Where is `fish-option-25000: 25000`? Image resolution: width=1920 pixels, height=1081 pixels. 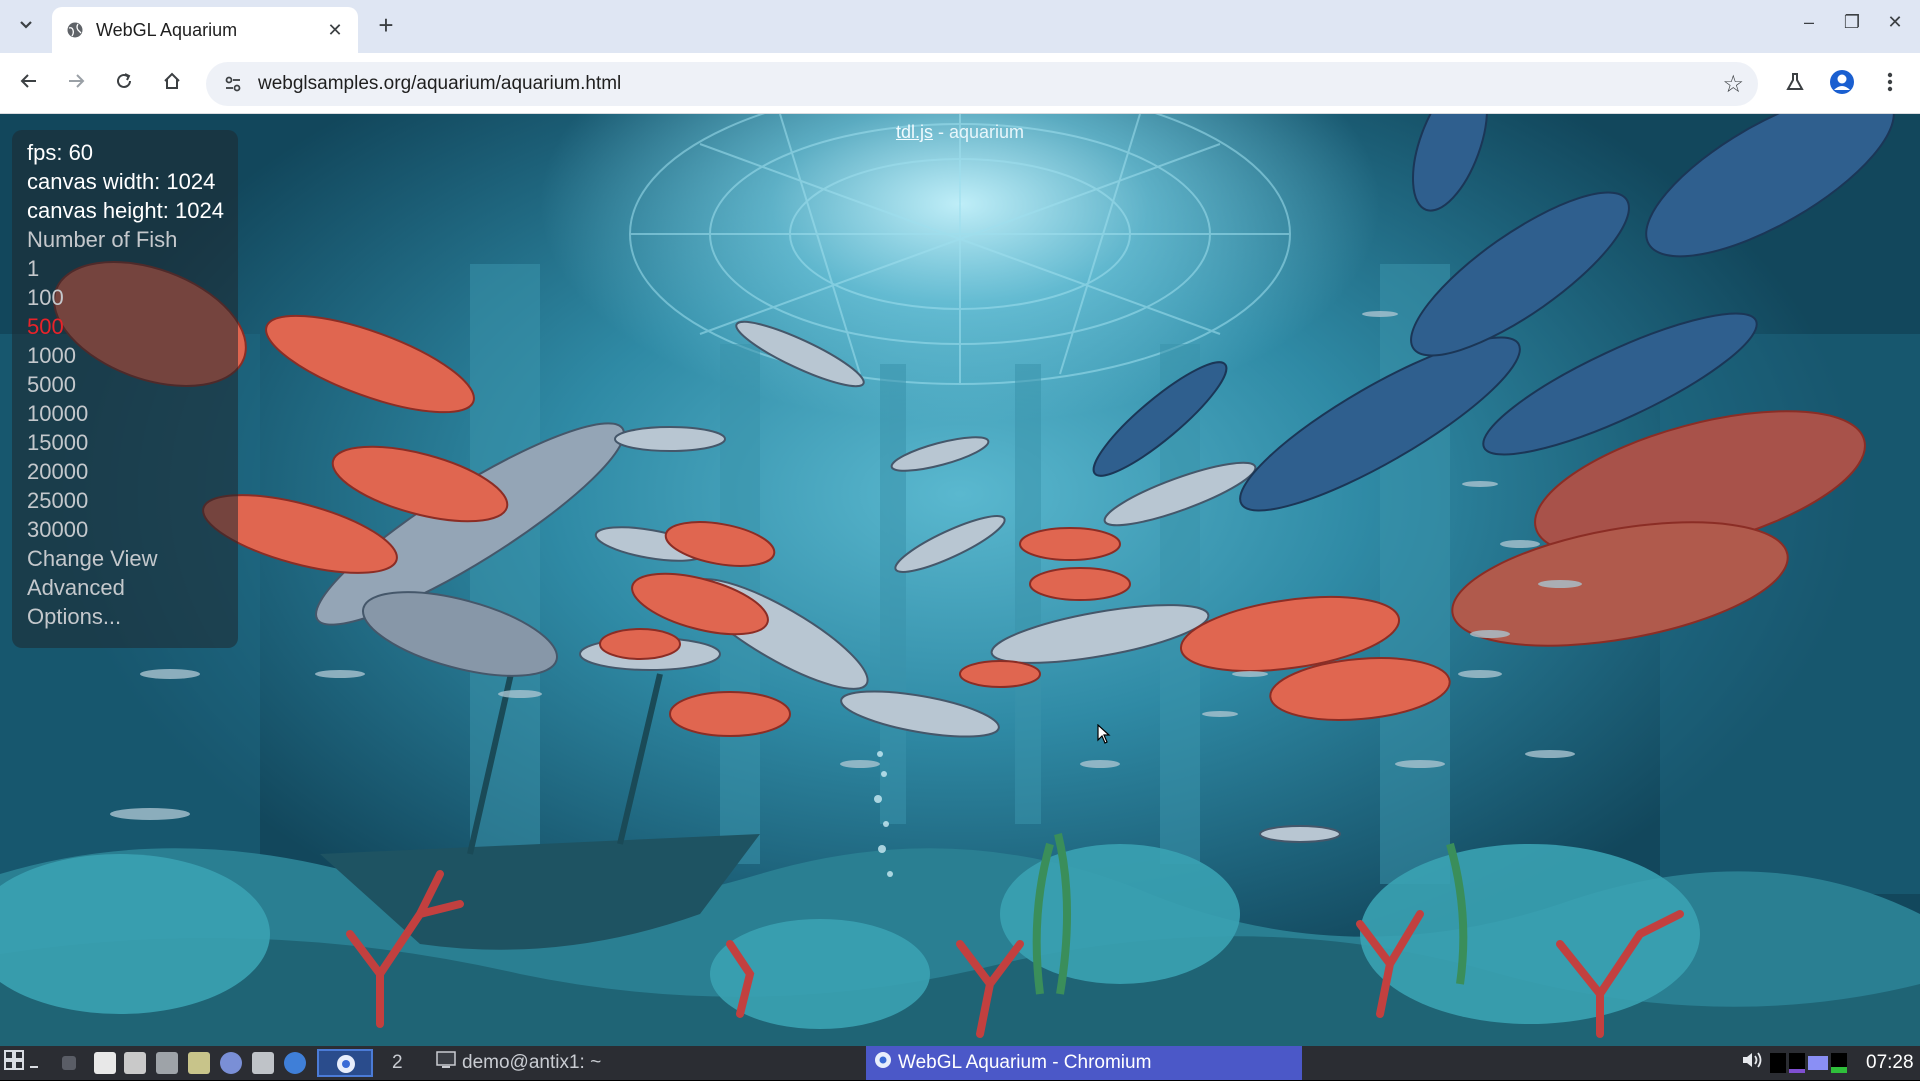
fish-option-25000: 25000 is located at coordinates (132, 500).